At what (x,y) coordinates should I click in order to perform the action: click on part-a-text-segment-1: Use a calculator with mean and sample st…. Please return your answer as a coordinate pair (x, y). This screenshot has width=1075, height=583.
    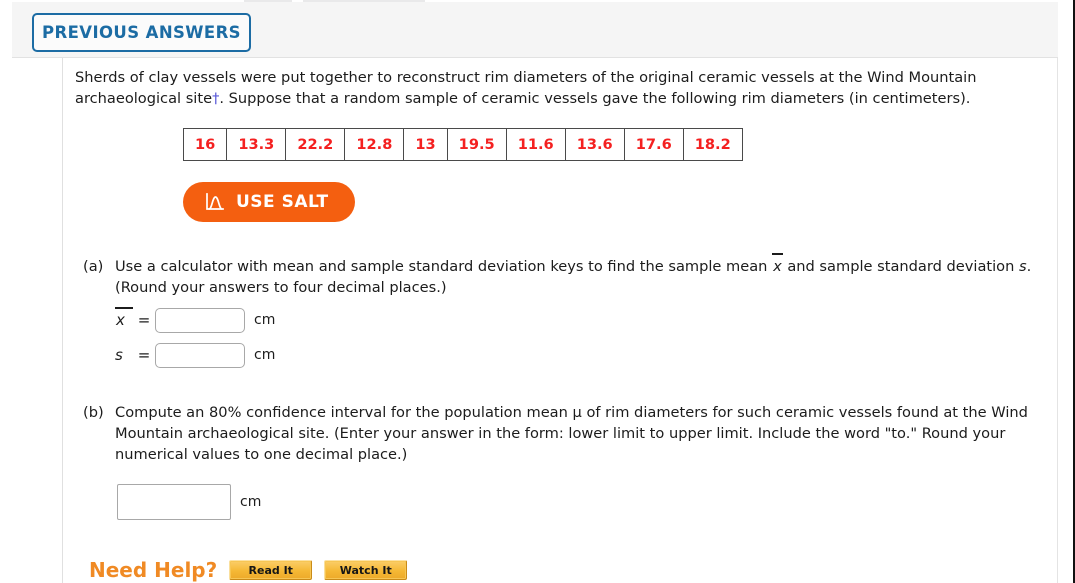
    Looking at the image, I should click on (444, 266).